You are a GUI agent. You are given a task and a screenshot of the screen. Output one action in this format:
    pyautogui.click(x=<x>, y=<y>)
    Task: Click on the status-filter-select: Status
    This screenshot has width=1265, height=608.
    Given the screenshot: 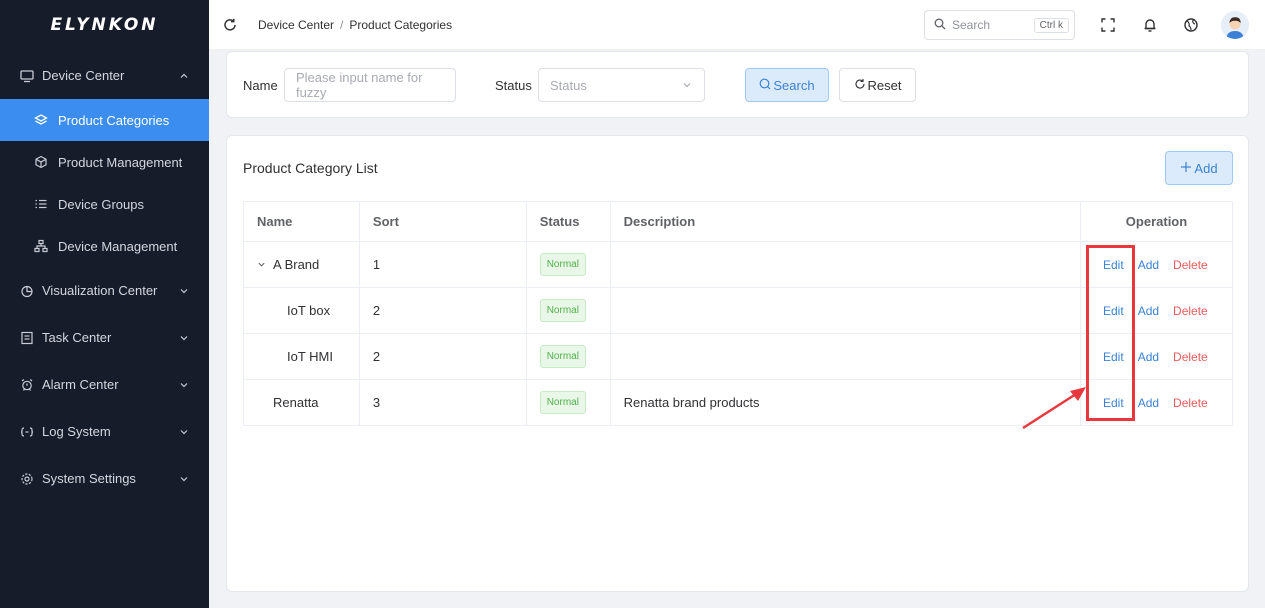 What is the action you would take?
    pyautogui.click(x=621, y=85)
    